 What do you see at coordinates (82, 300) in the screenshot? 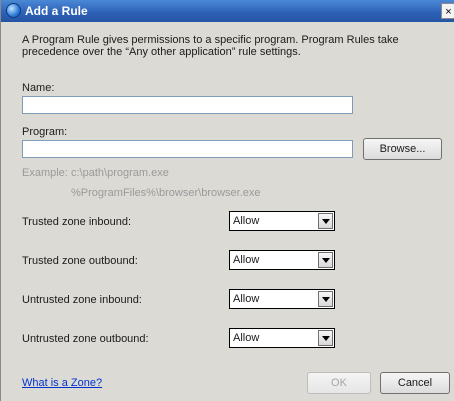
I see `zone-label-untrusted-inbound: Untrusted zone inbound:` at bounding box center [82, 300].